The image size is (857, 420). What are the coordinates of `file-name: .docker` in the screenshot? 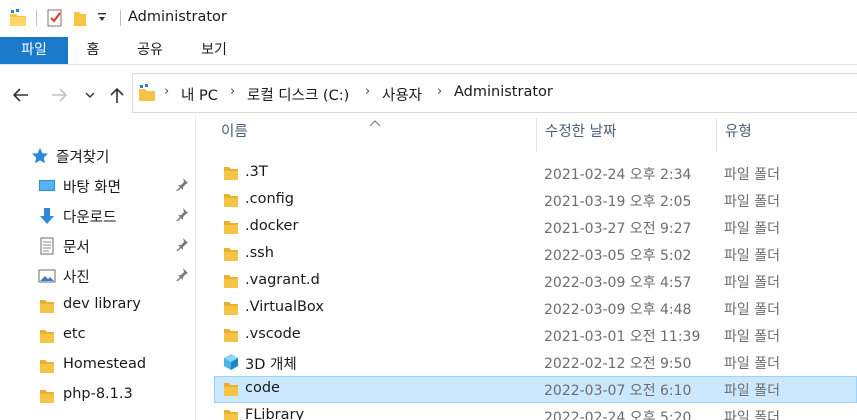 It's located at (272, 226).